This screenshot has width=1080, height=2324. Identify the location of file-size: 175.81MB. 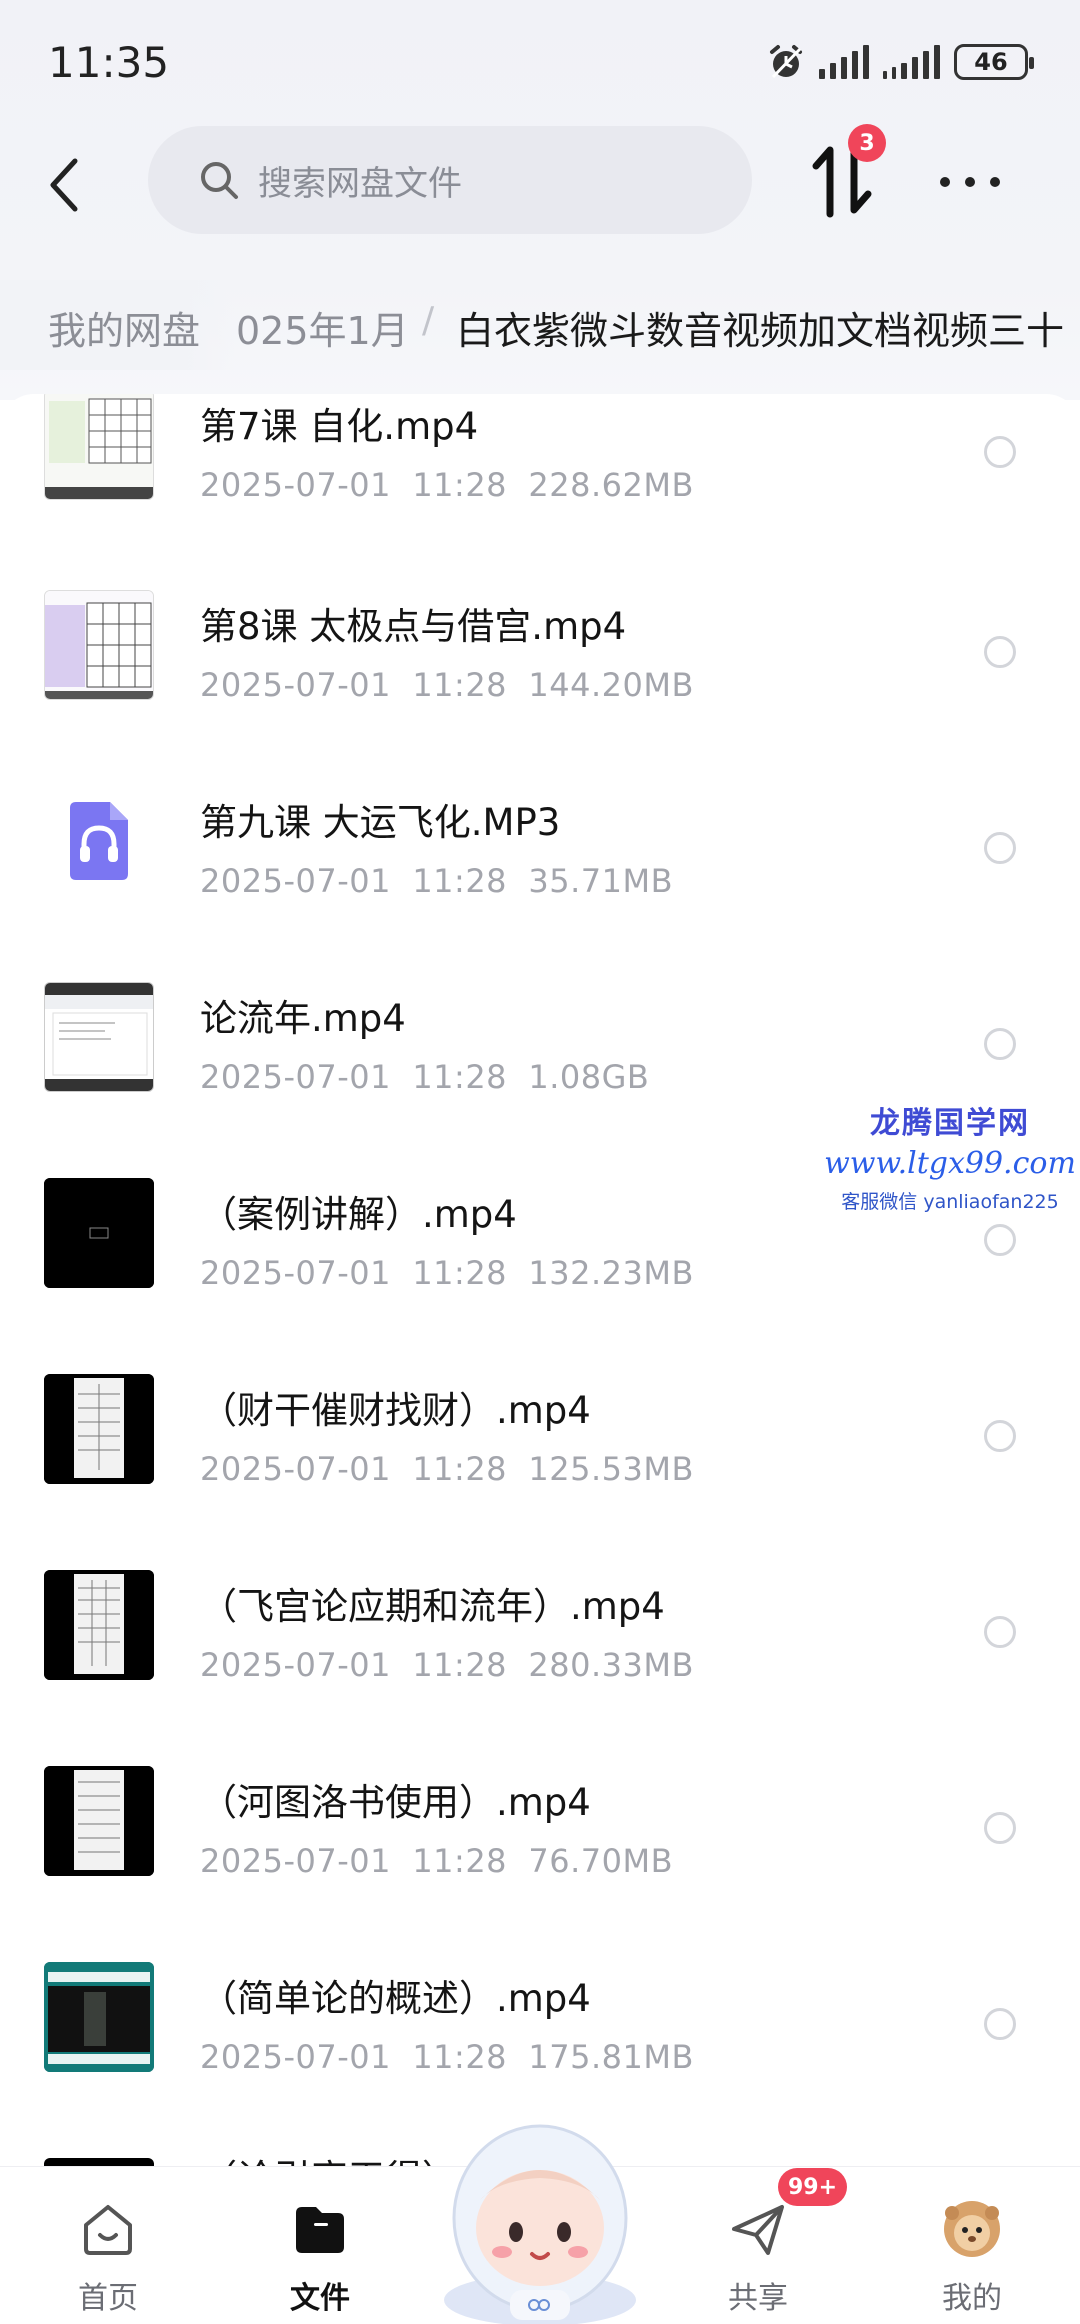
(611, 2057).